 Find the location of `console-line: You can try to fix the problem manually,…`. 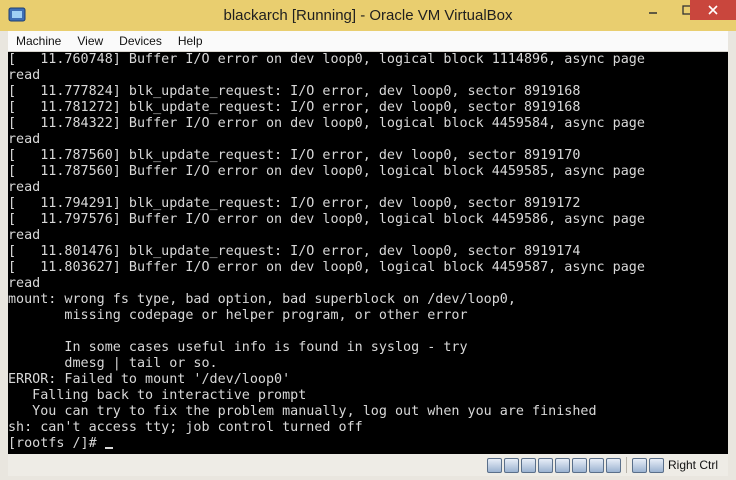

console-line: You can try to fix the problem manually,… is located at coordinates (302, 411).